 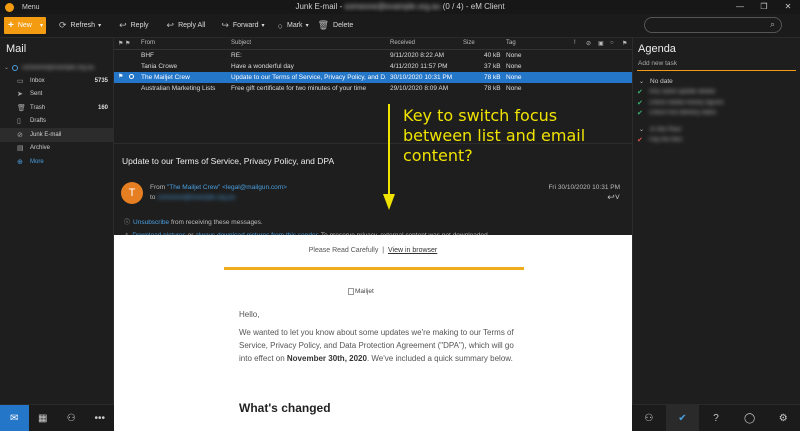 I want to click on sender-link: "The Mailjet Crew" <legal@mailgun.com>, so click(x=227, y=187).